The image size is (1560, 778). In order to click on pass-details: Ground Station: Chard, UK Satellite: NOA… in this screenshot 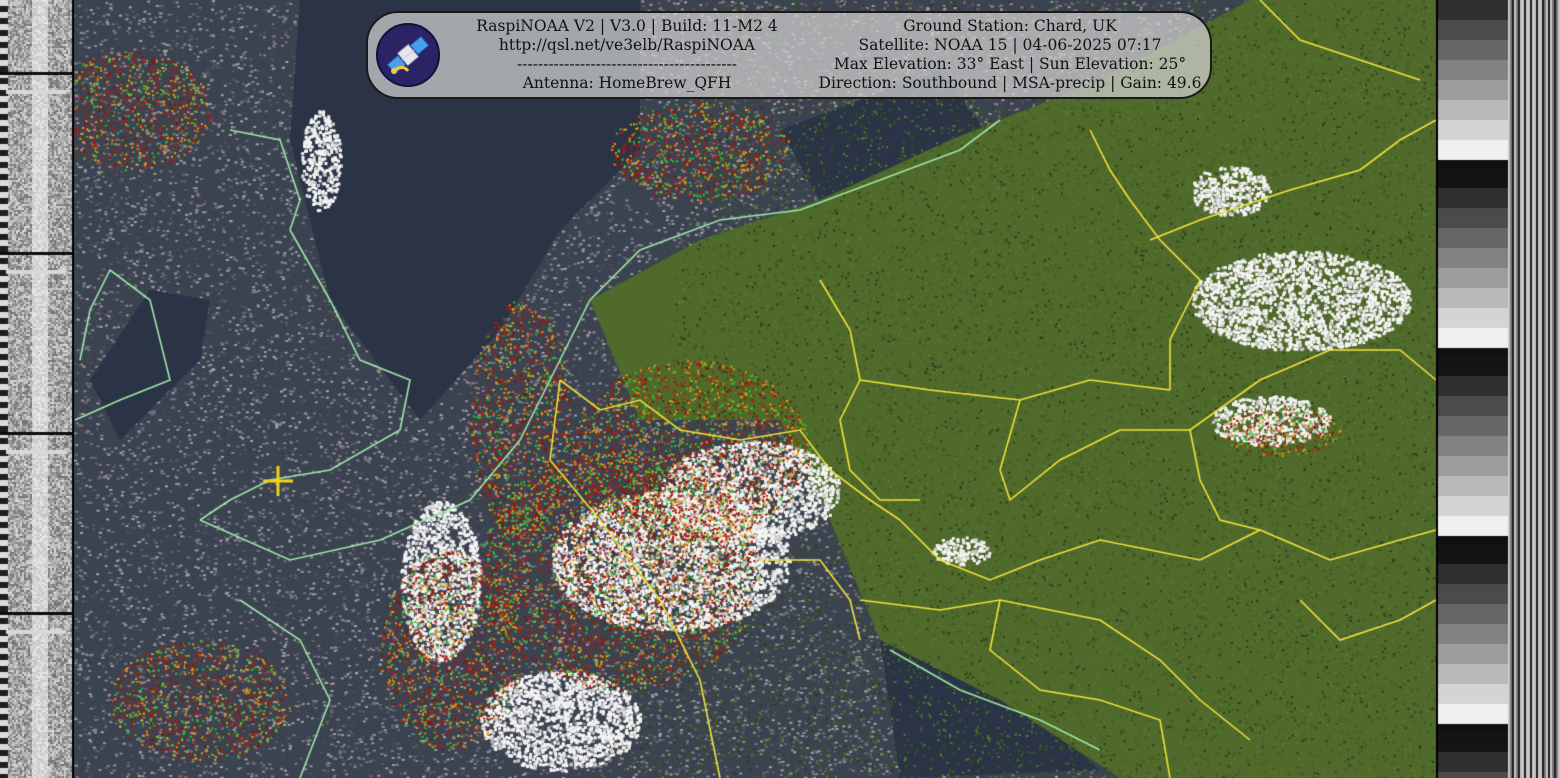, I will do `click(1010, 55)`.